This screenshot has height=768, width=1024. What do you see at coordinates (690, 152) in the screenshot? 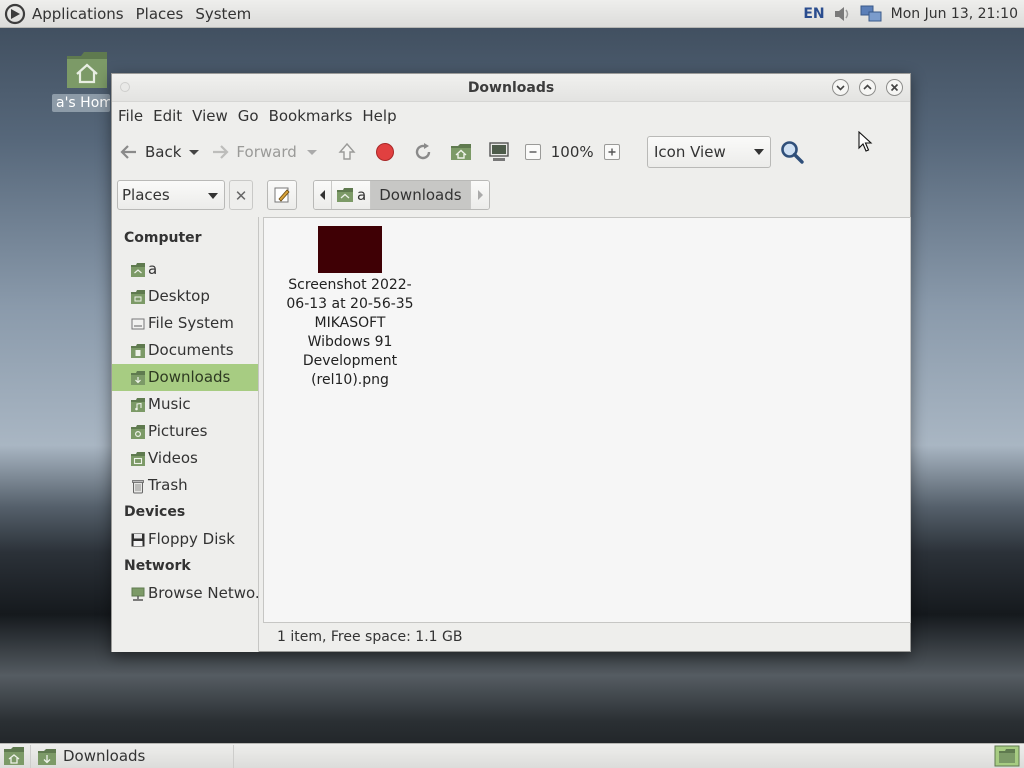
I see `view-mode-value: Icon View` at bounding box center [690, 152].